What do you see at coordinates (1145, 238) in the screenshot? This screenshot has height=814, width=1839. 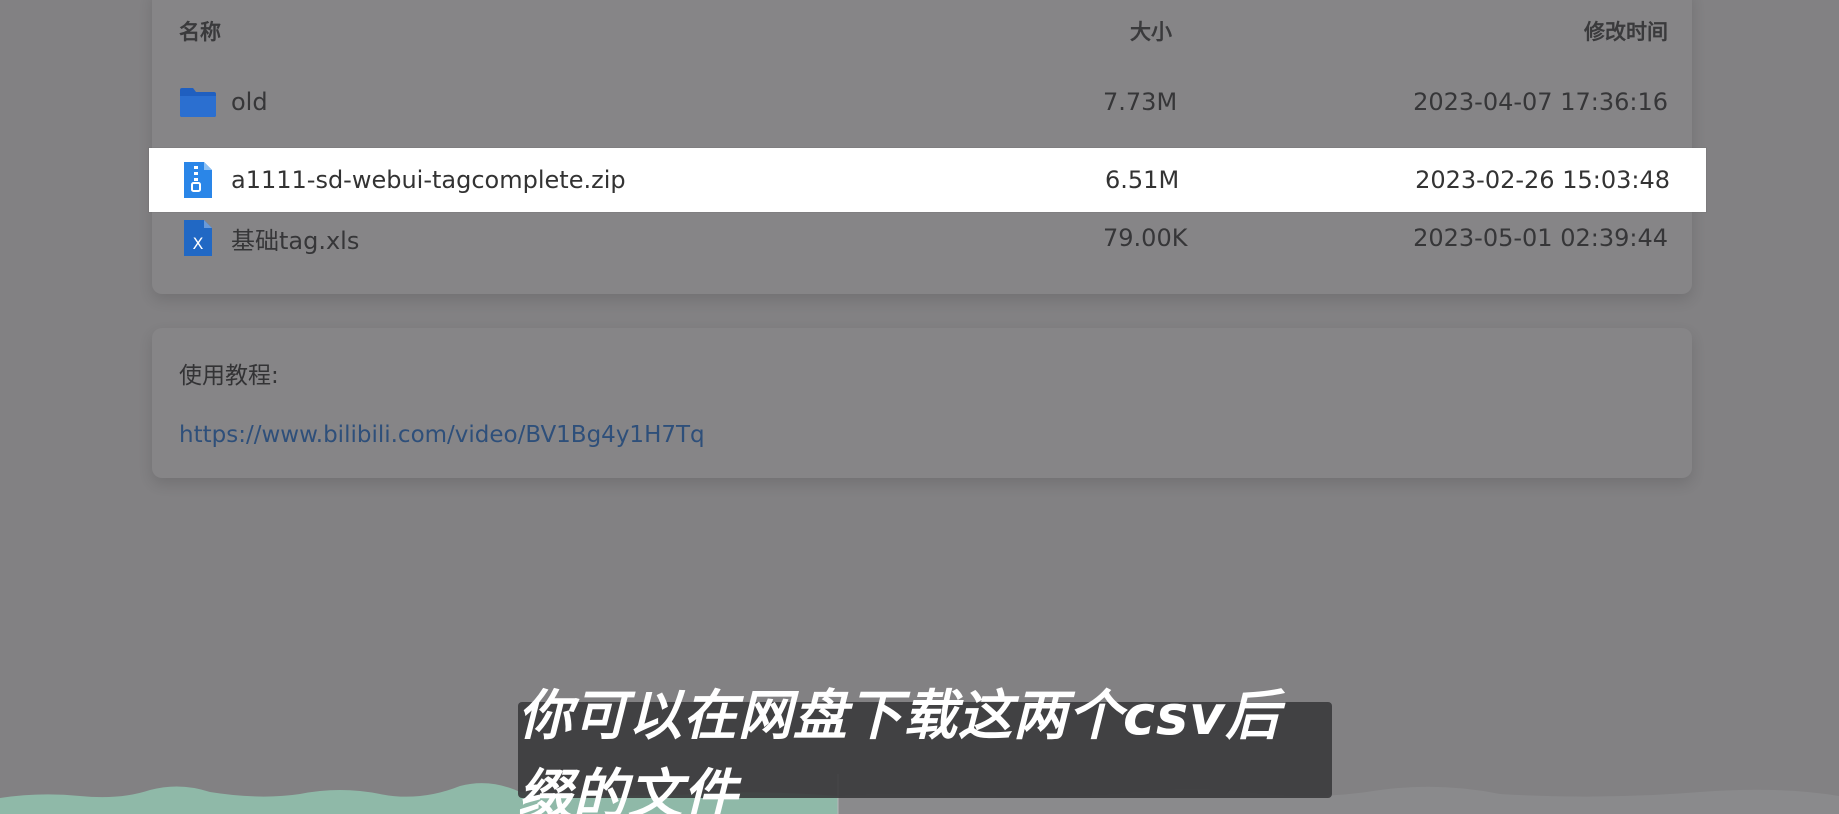 I see `file-size: 79.00K` at bounding box center [1145, 238].